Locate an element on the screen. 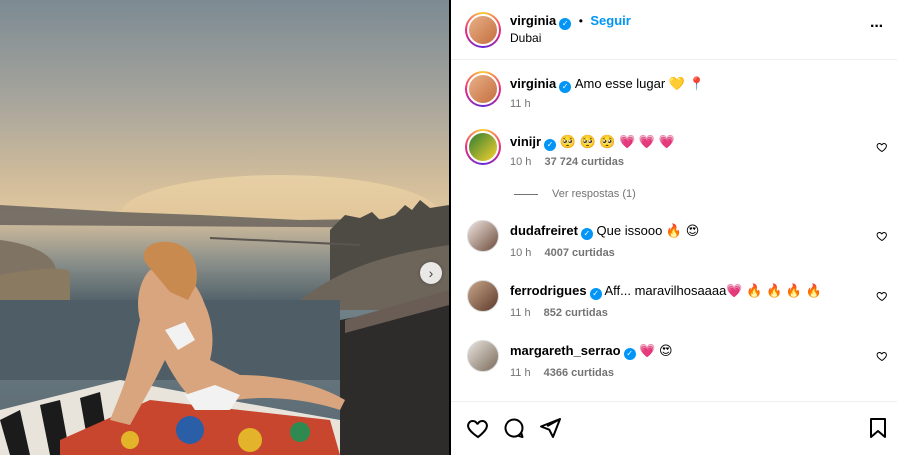 The width and height of the screenshot is (897, 455). comment-username: margareth_serrao is located at coordinates (565, 350).